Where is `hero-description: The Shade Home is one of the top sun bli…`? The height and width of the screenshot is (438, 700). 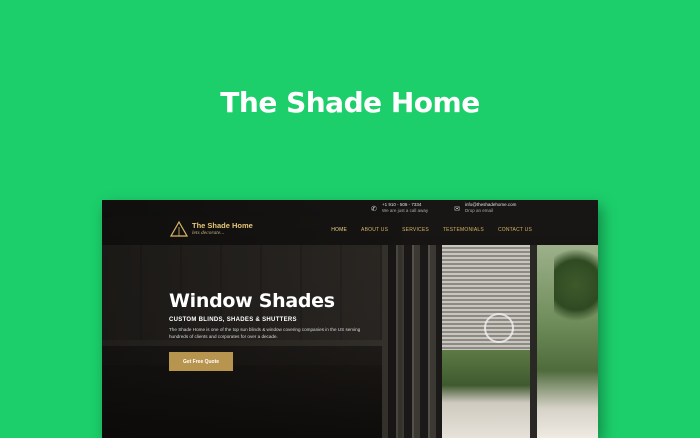 hero-description: The Shade Home is one of the top sun bli… is located at coordinates (265, 333).